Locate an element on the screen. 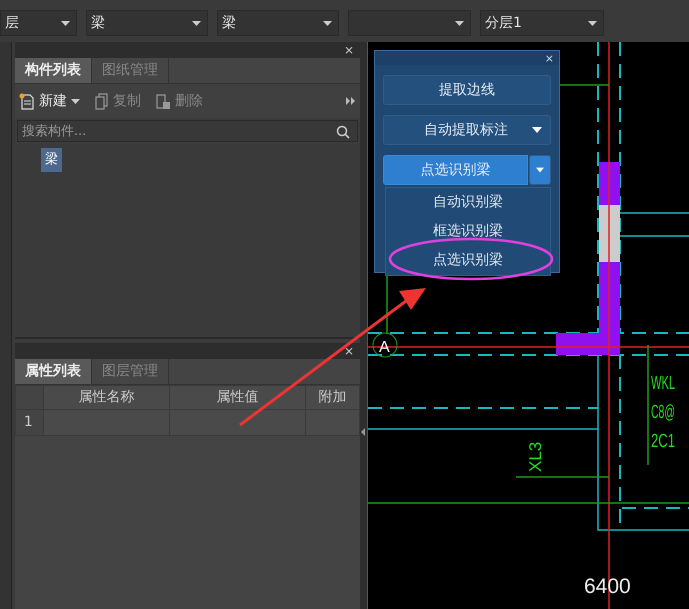 The image size is (689, 609). beam-label: XL3 is located at coordinates (535, 457).